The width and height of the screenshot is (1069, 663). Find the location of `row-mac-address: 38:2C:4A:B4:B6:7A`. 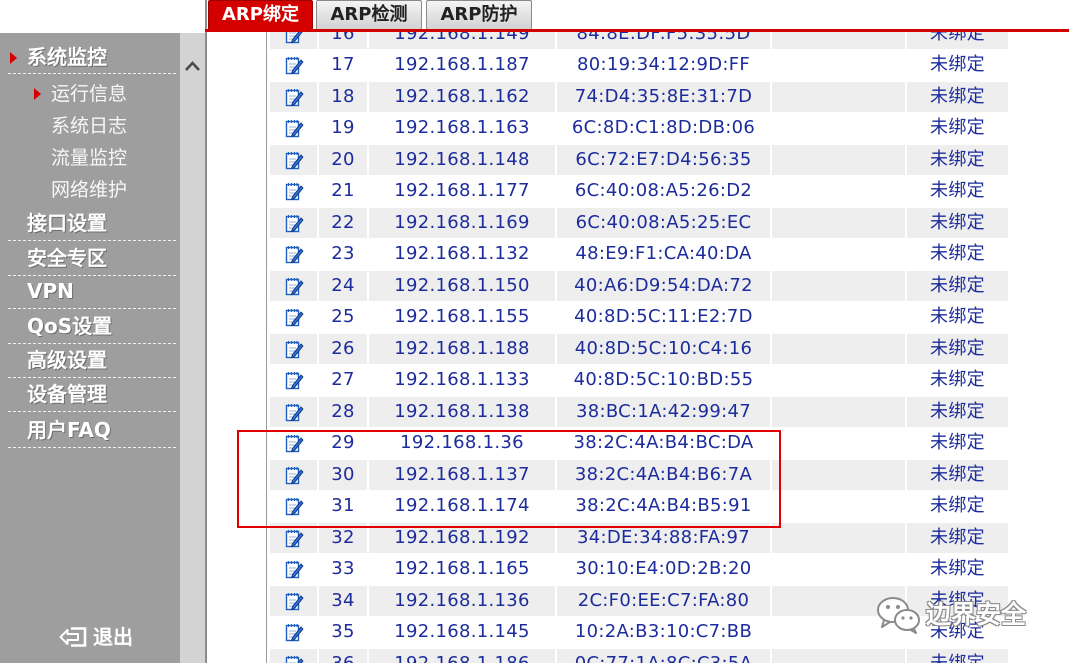

row-mac-address: 38:2C:4A:B4:B6:7A is located at coordinates (663, 475).